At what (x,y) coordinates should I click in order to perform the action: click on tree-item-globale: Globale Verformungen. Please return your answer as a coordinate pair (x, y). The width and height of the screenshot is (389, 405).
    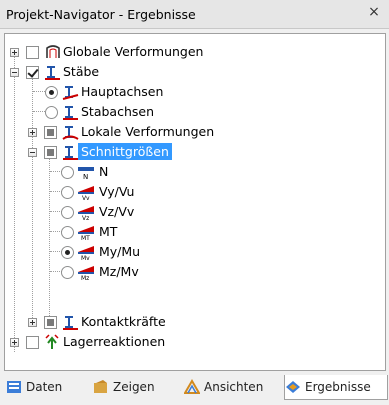
    Looking at the image, I should click on (190, 52).